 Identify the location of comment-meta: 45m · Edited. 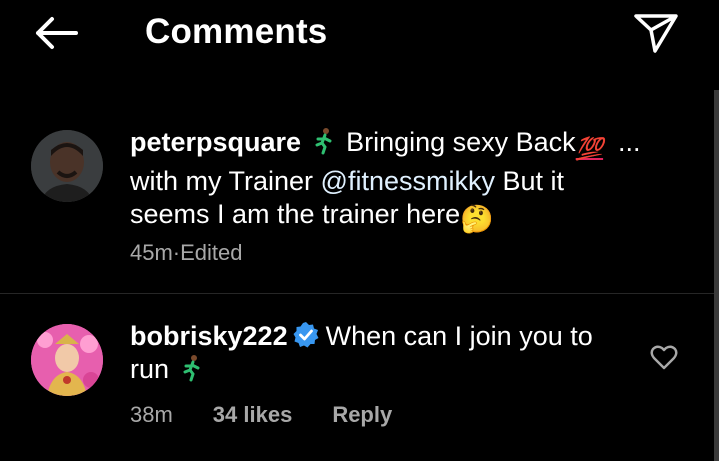
(186, 253).